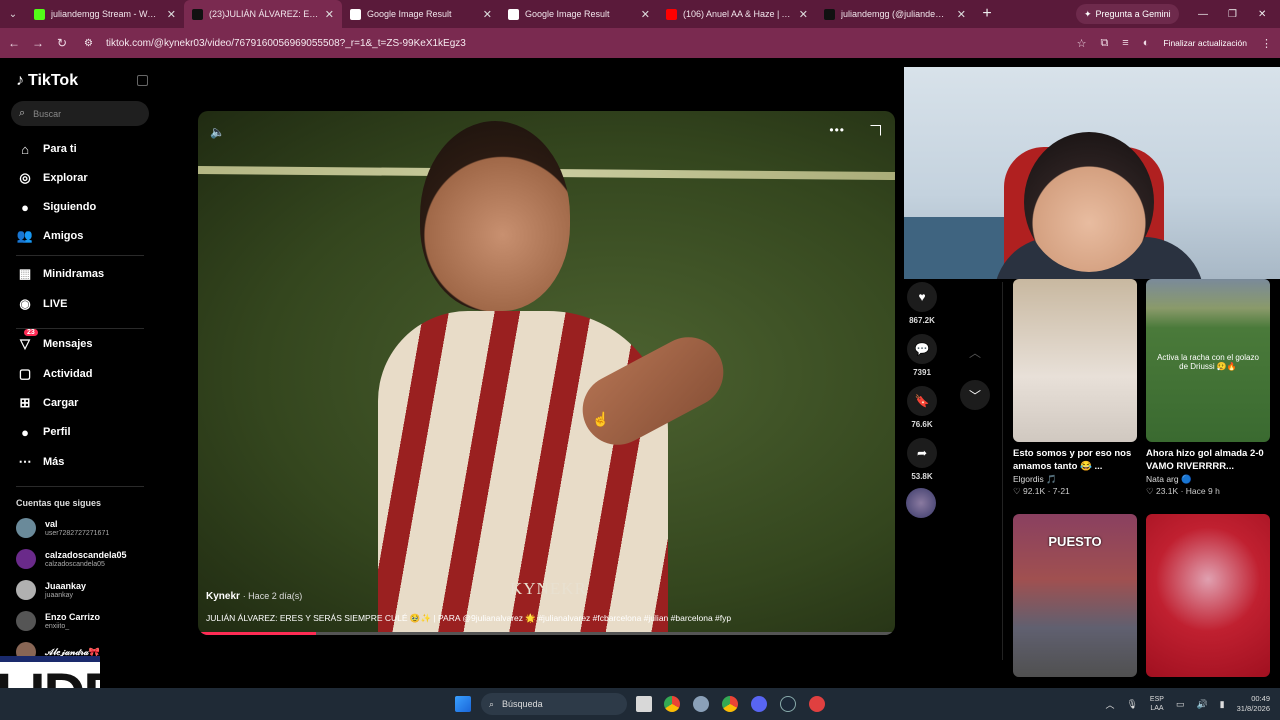 Image resolution: width=1280 pixels, height=720 pixels. Describe the element at coordinates (1208, 479) in the screenshot. I see `recommended-creator: Nata arg 🔵` at that location.